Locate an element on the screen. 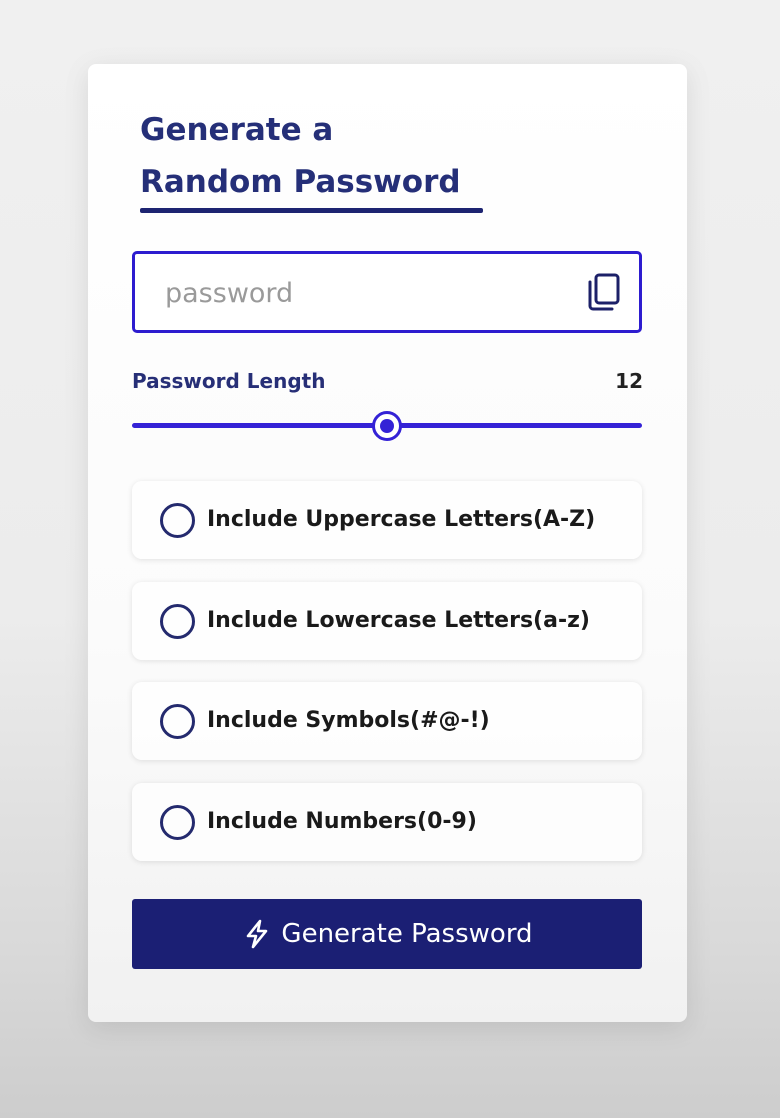 The height and width of the screenshot is (1118, 780). copy-button is located at coordinates (604, 292).